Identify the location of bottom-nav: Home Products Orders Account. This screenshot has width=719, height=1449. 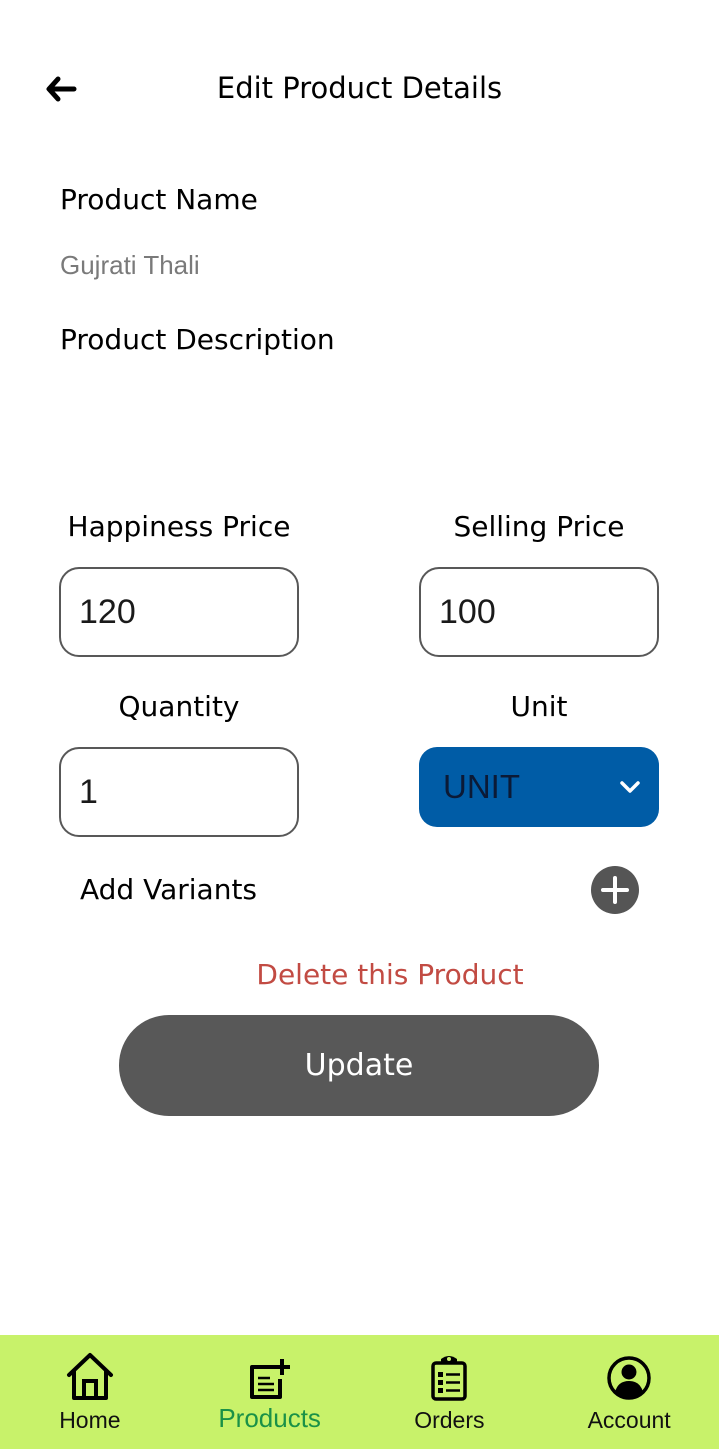
(359, 1392).